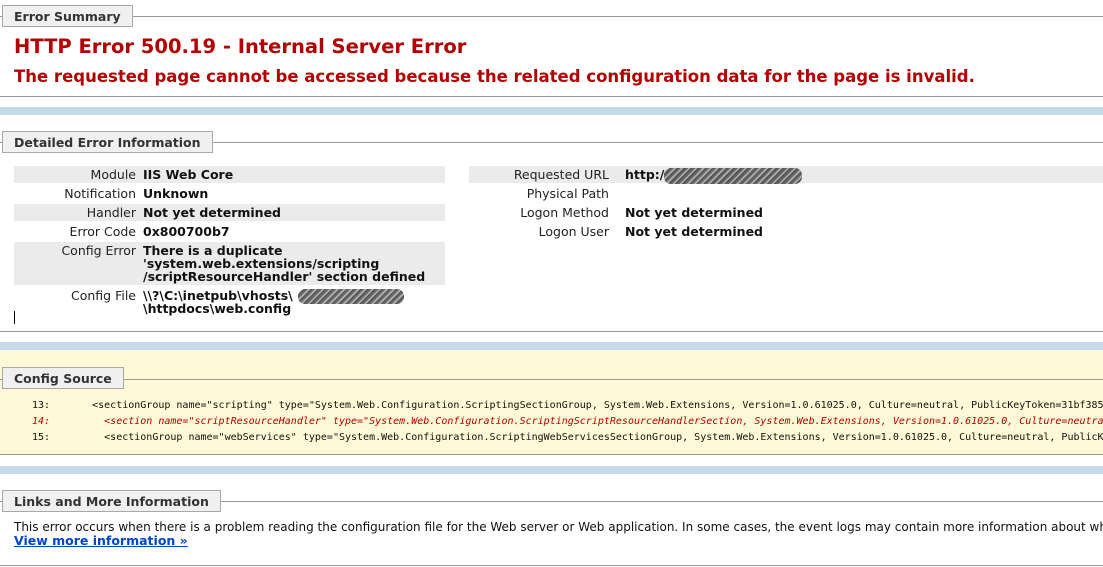 Image resolution: width=1103 pixels, height=567 pixels. What do you see at coordinates (786, 231) in the screenshot?
I see `detail-row-logon-user: Logon User Not yet determined` at bounding box center [786, 231].